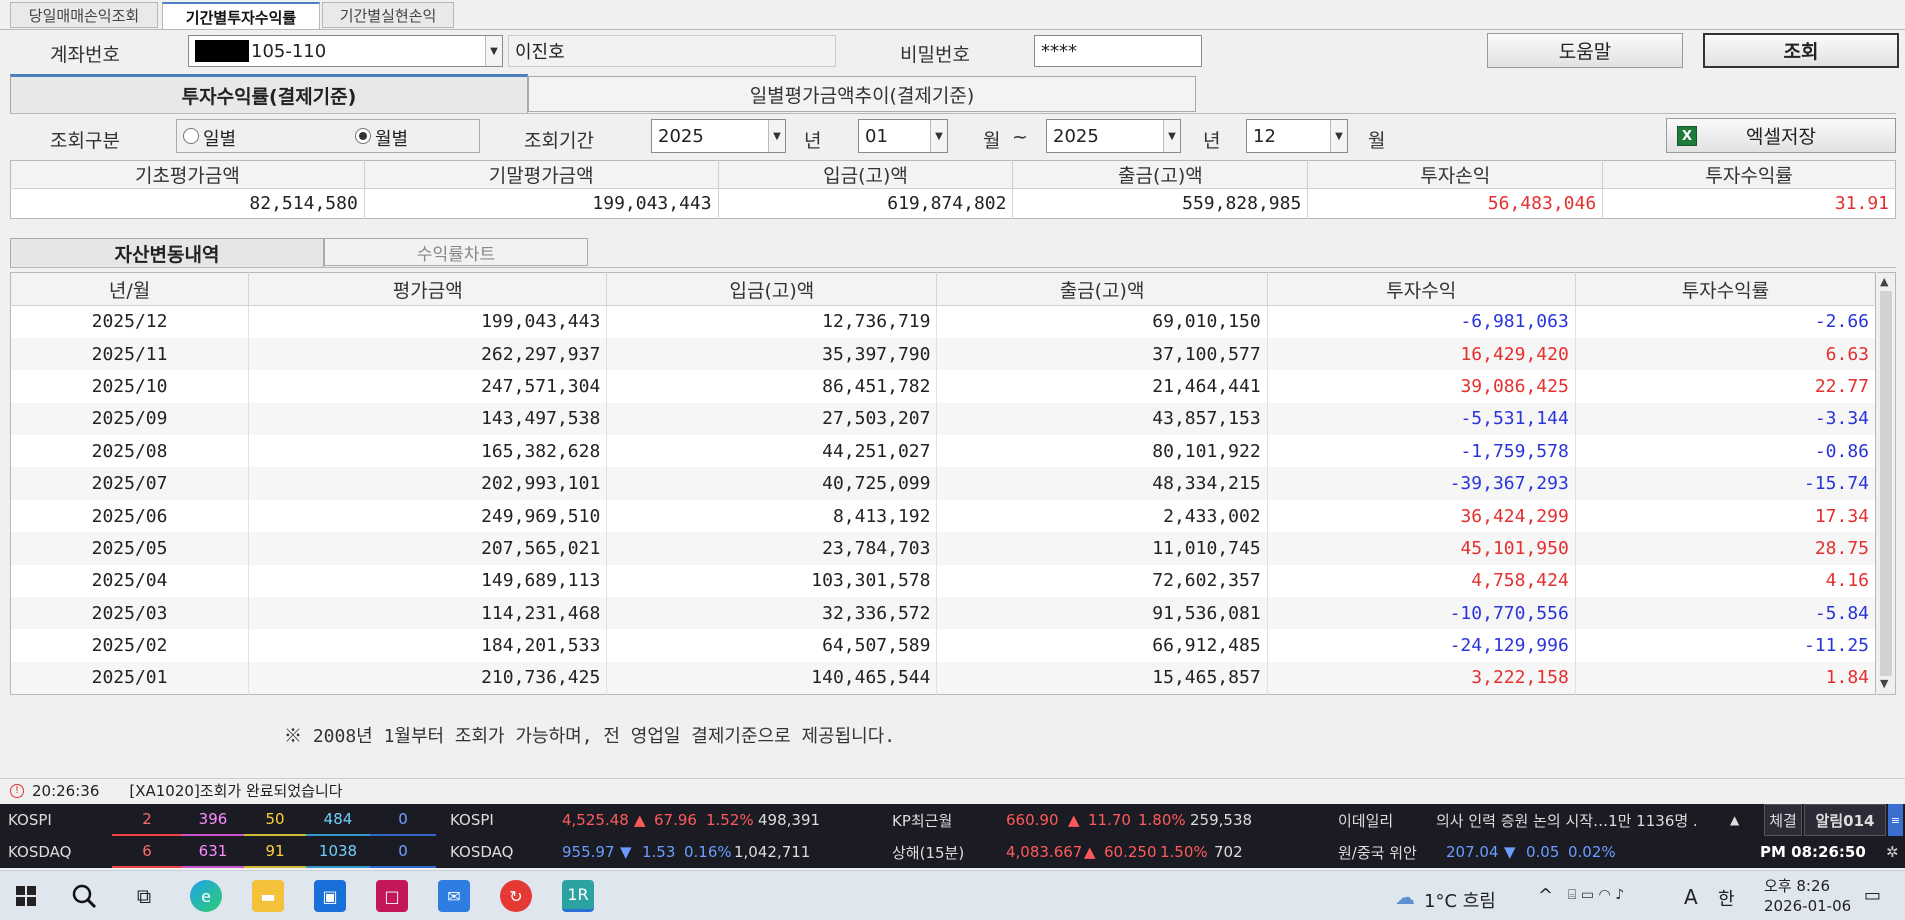 The height and width of the screenshot is (920, 1905). I want to click on radio-daily, so click(191, 136).